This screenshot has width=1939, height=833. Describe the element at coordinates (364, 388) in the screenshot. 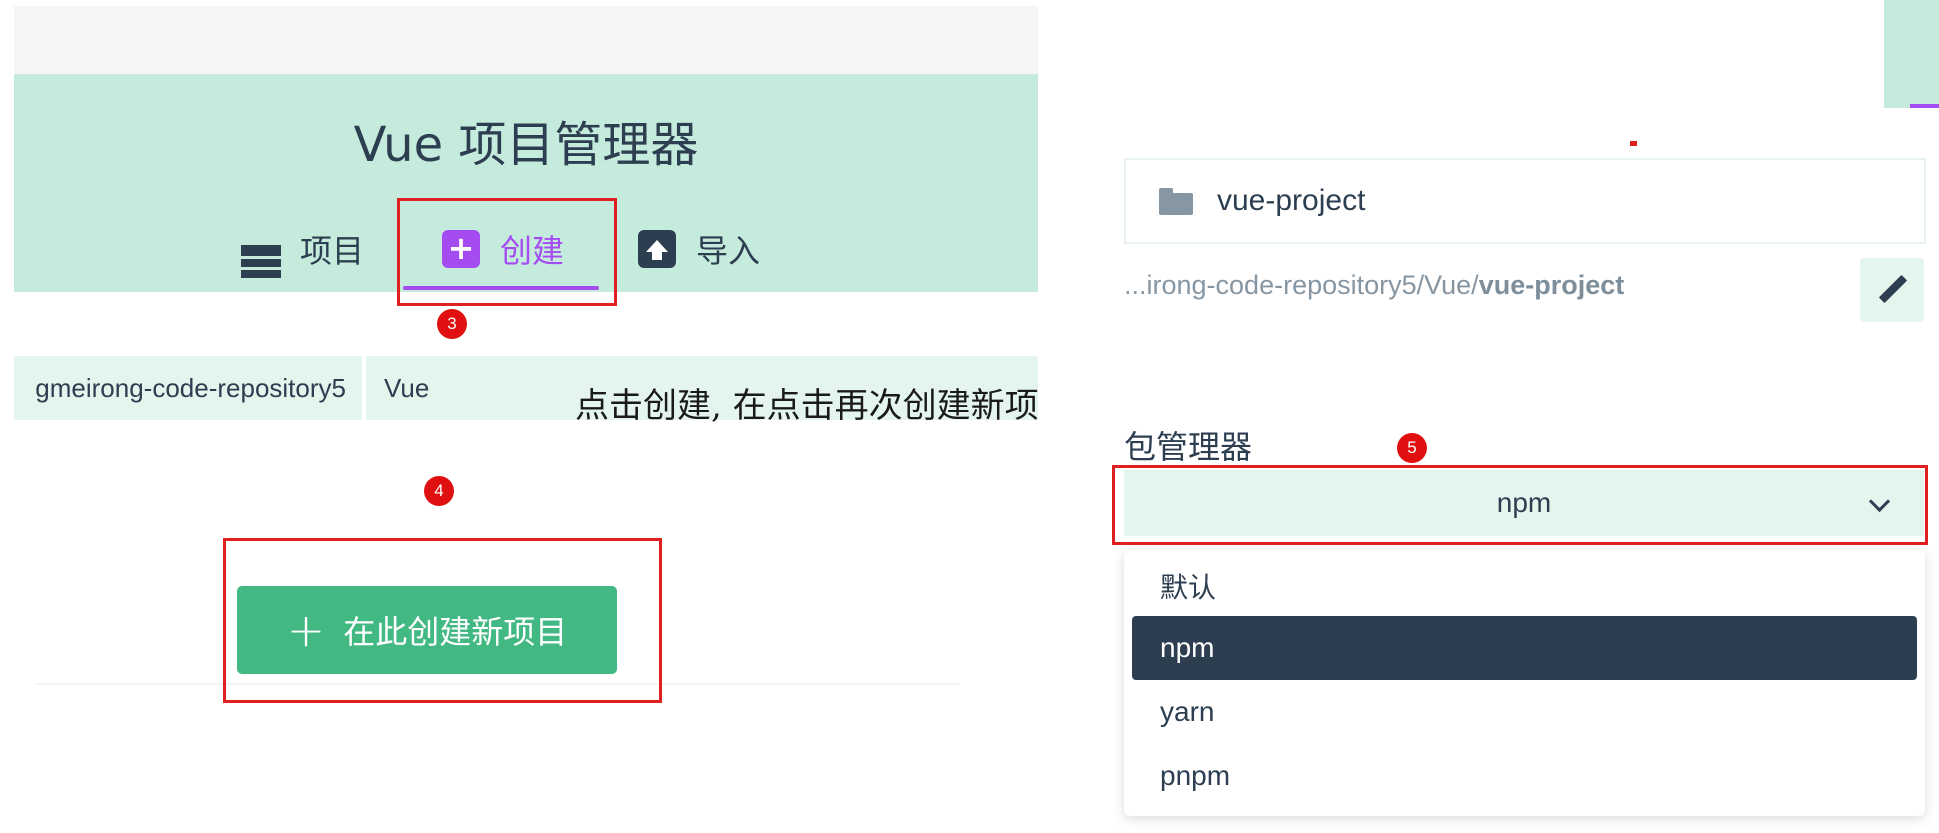

I see `breadcrumb-separator` at that location.